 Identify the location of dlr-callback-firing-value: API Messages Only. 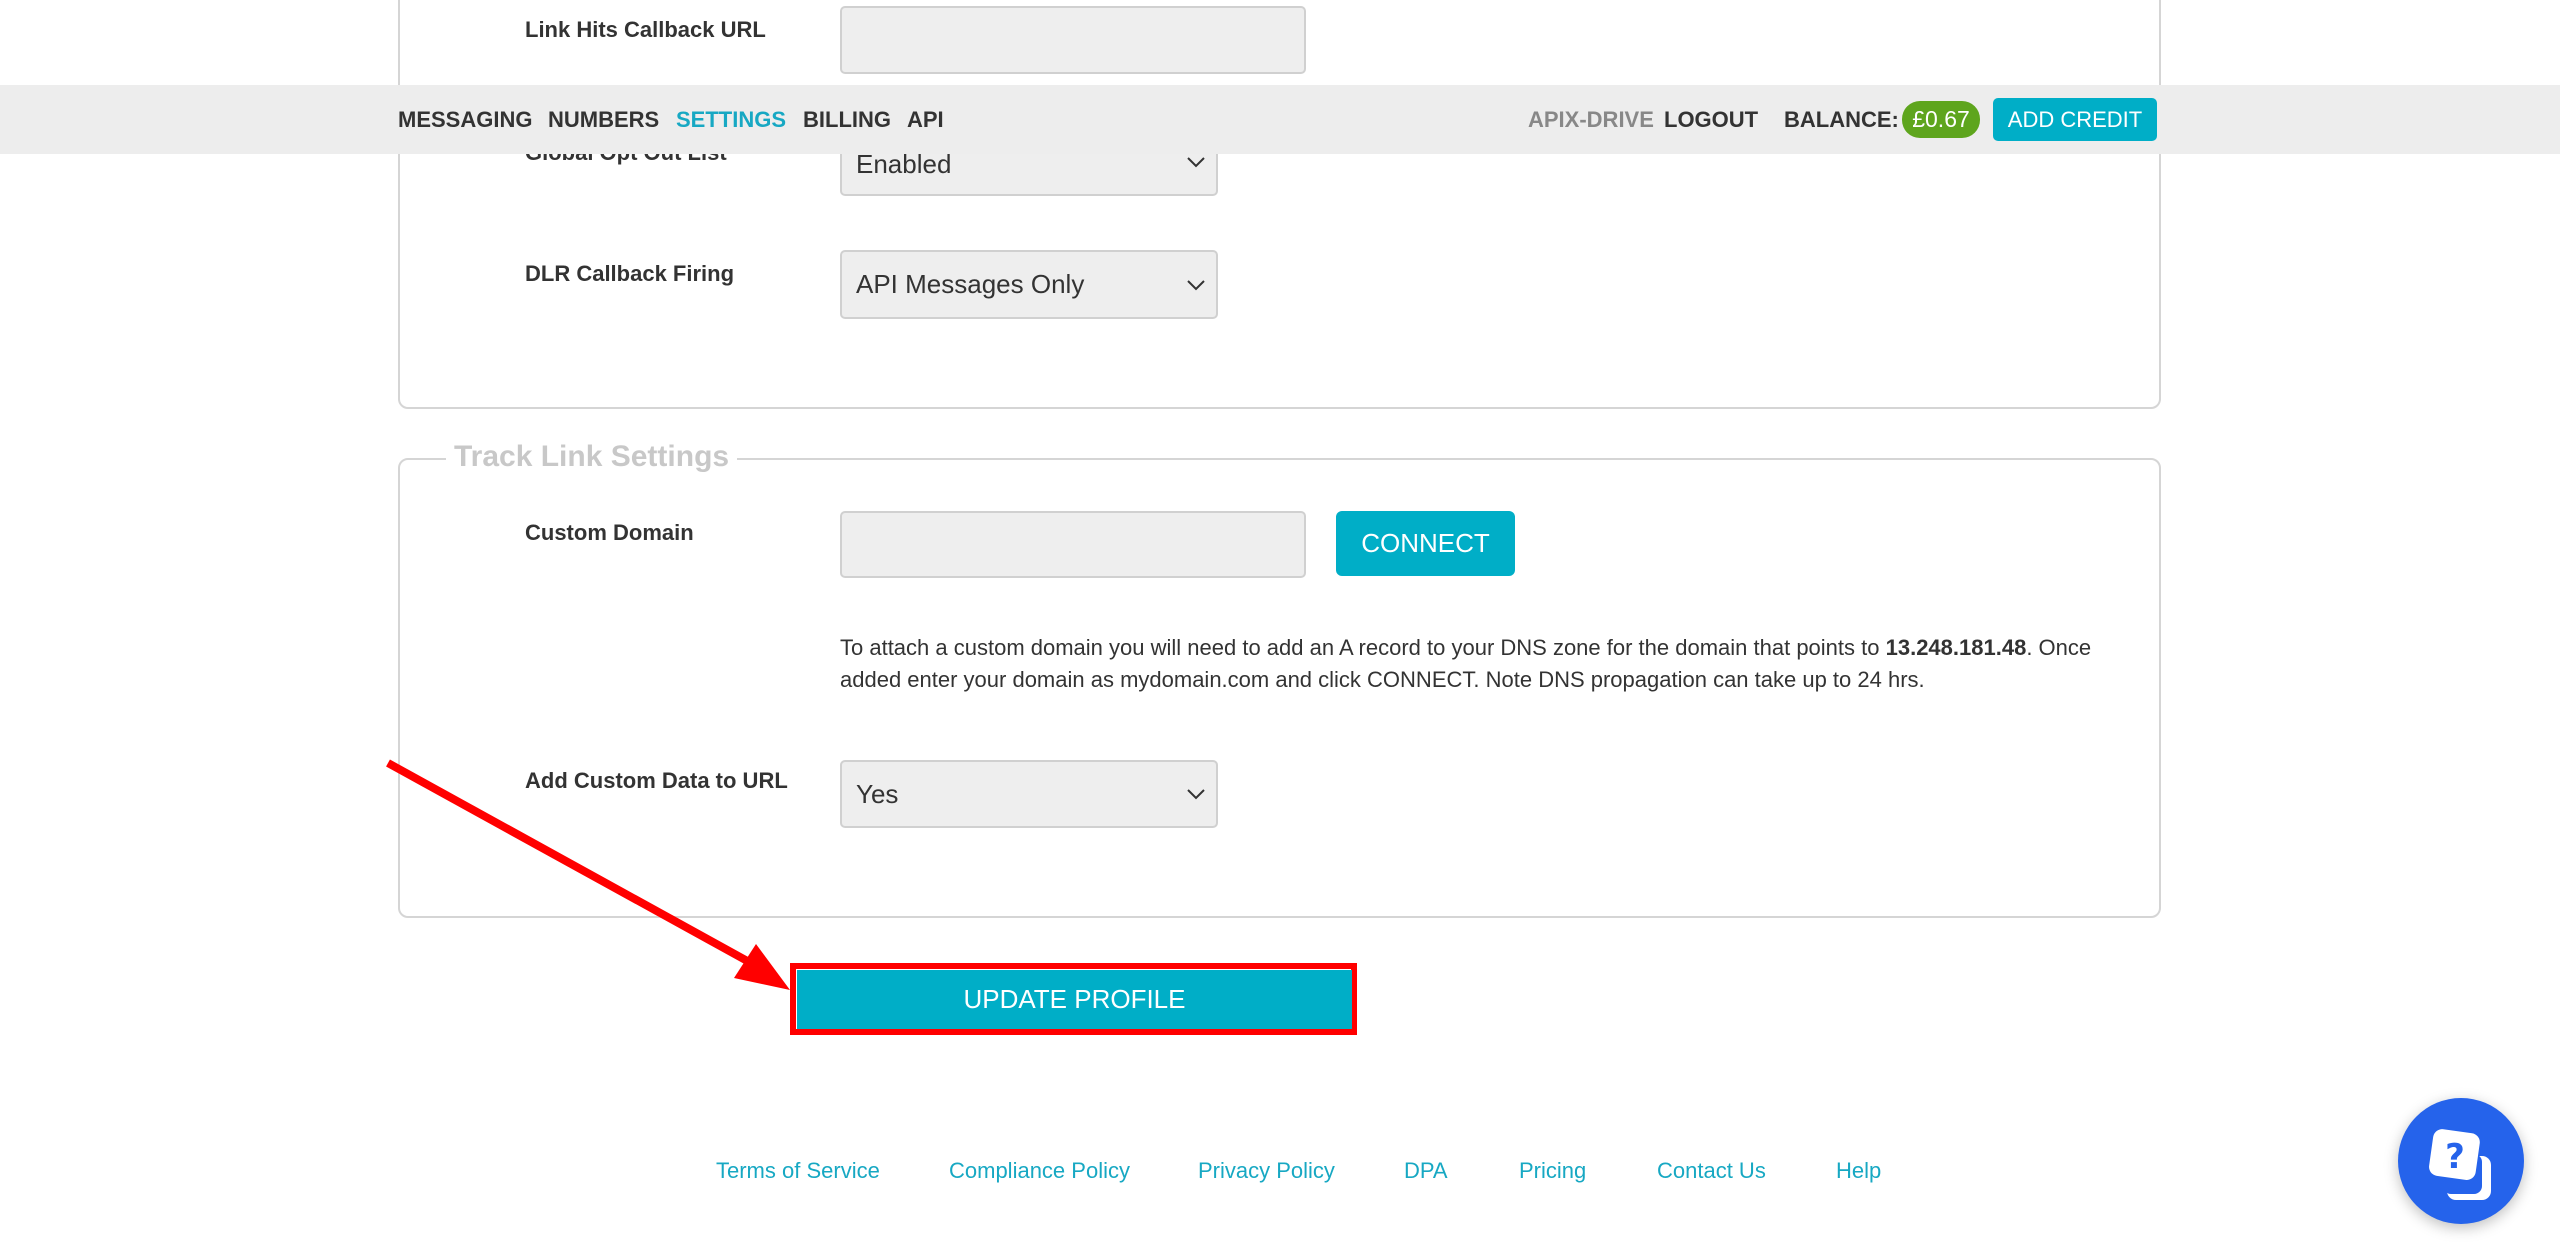
(970, 284).